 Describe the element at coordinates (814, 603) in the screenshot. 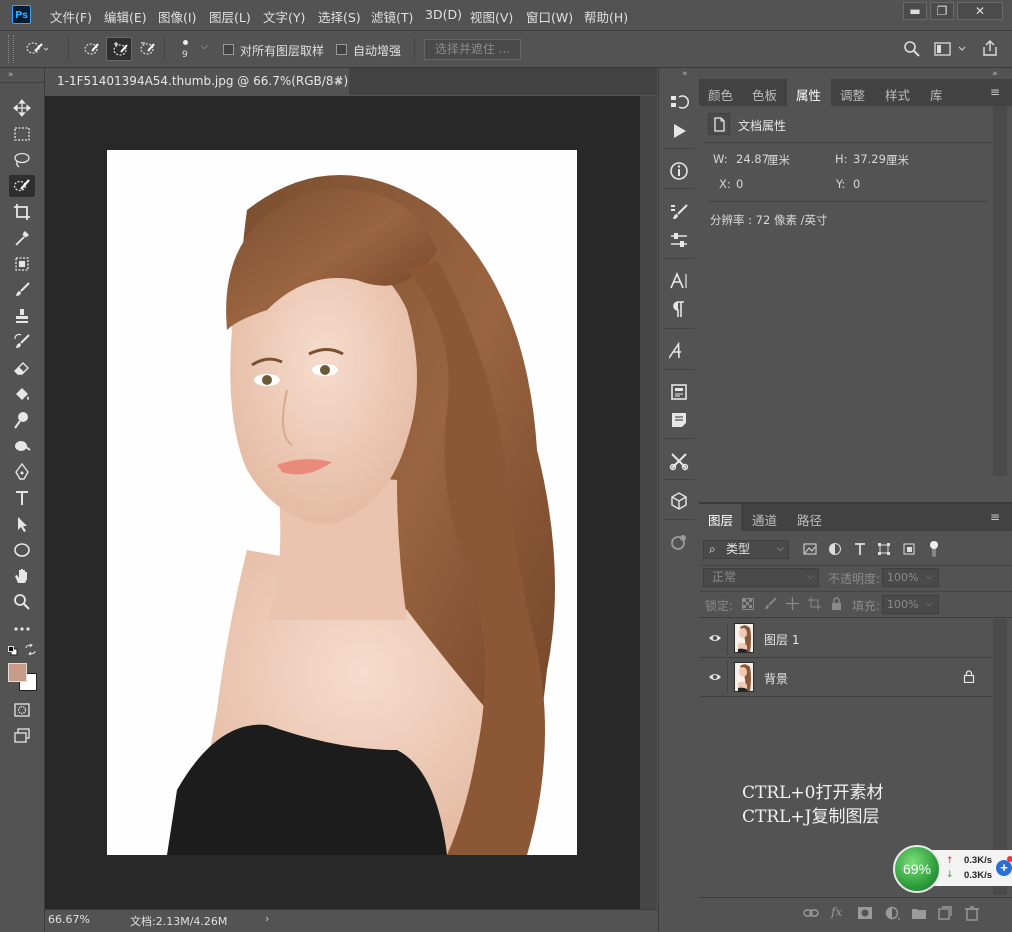

I see `lock-artboard-icon` at that location.